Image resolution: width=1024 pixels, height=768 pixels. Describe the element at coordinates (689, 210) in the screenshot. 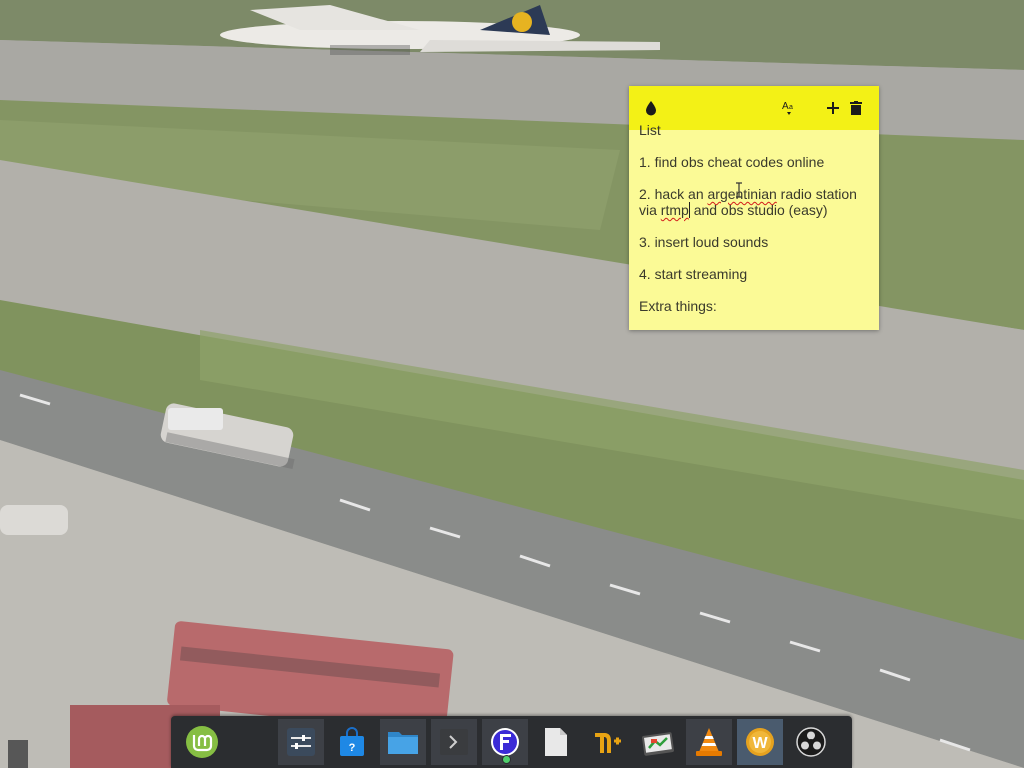

I see `text-caret` at that location.